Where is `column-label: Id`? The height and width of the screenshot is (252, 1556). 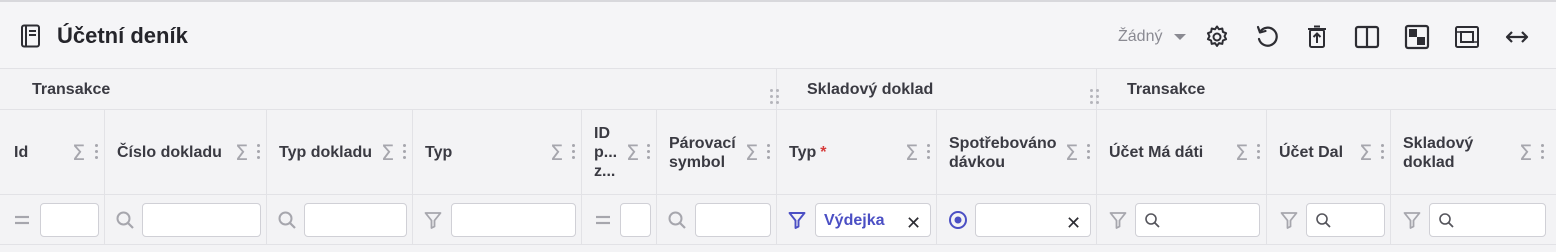 column-label: Id is located at coordinates (21, 152).